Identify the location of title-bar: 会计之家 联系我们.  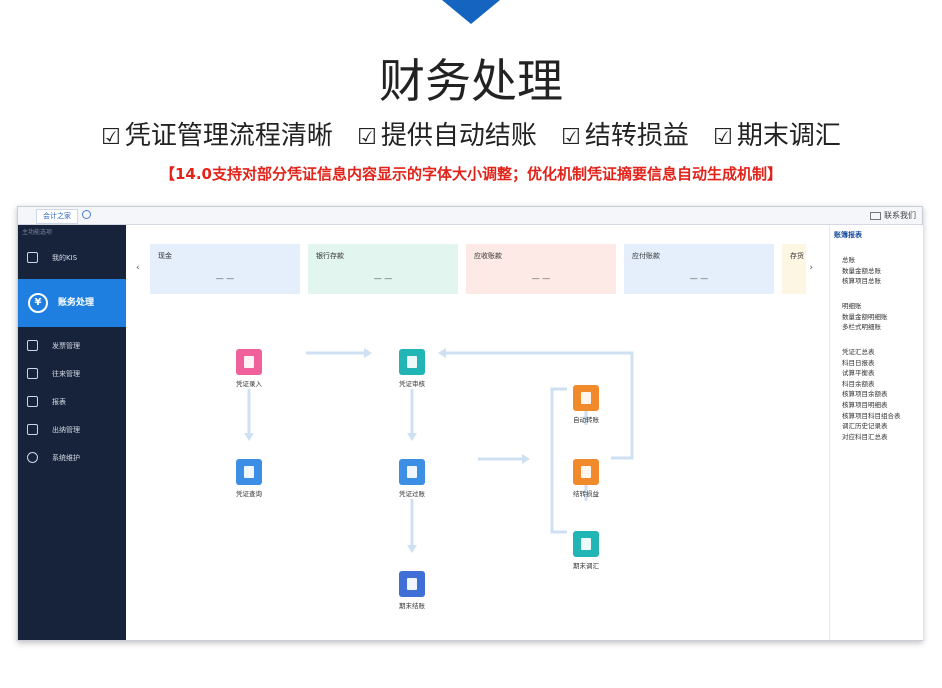
(470, 216).